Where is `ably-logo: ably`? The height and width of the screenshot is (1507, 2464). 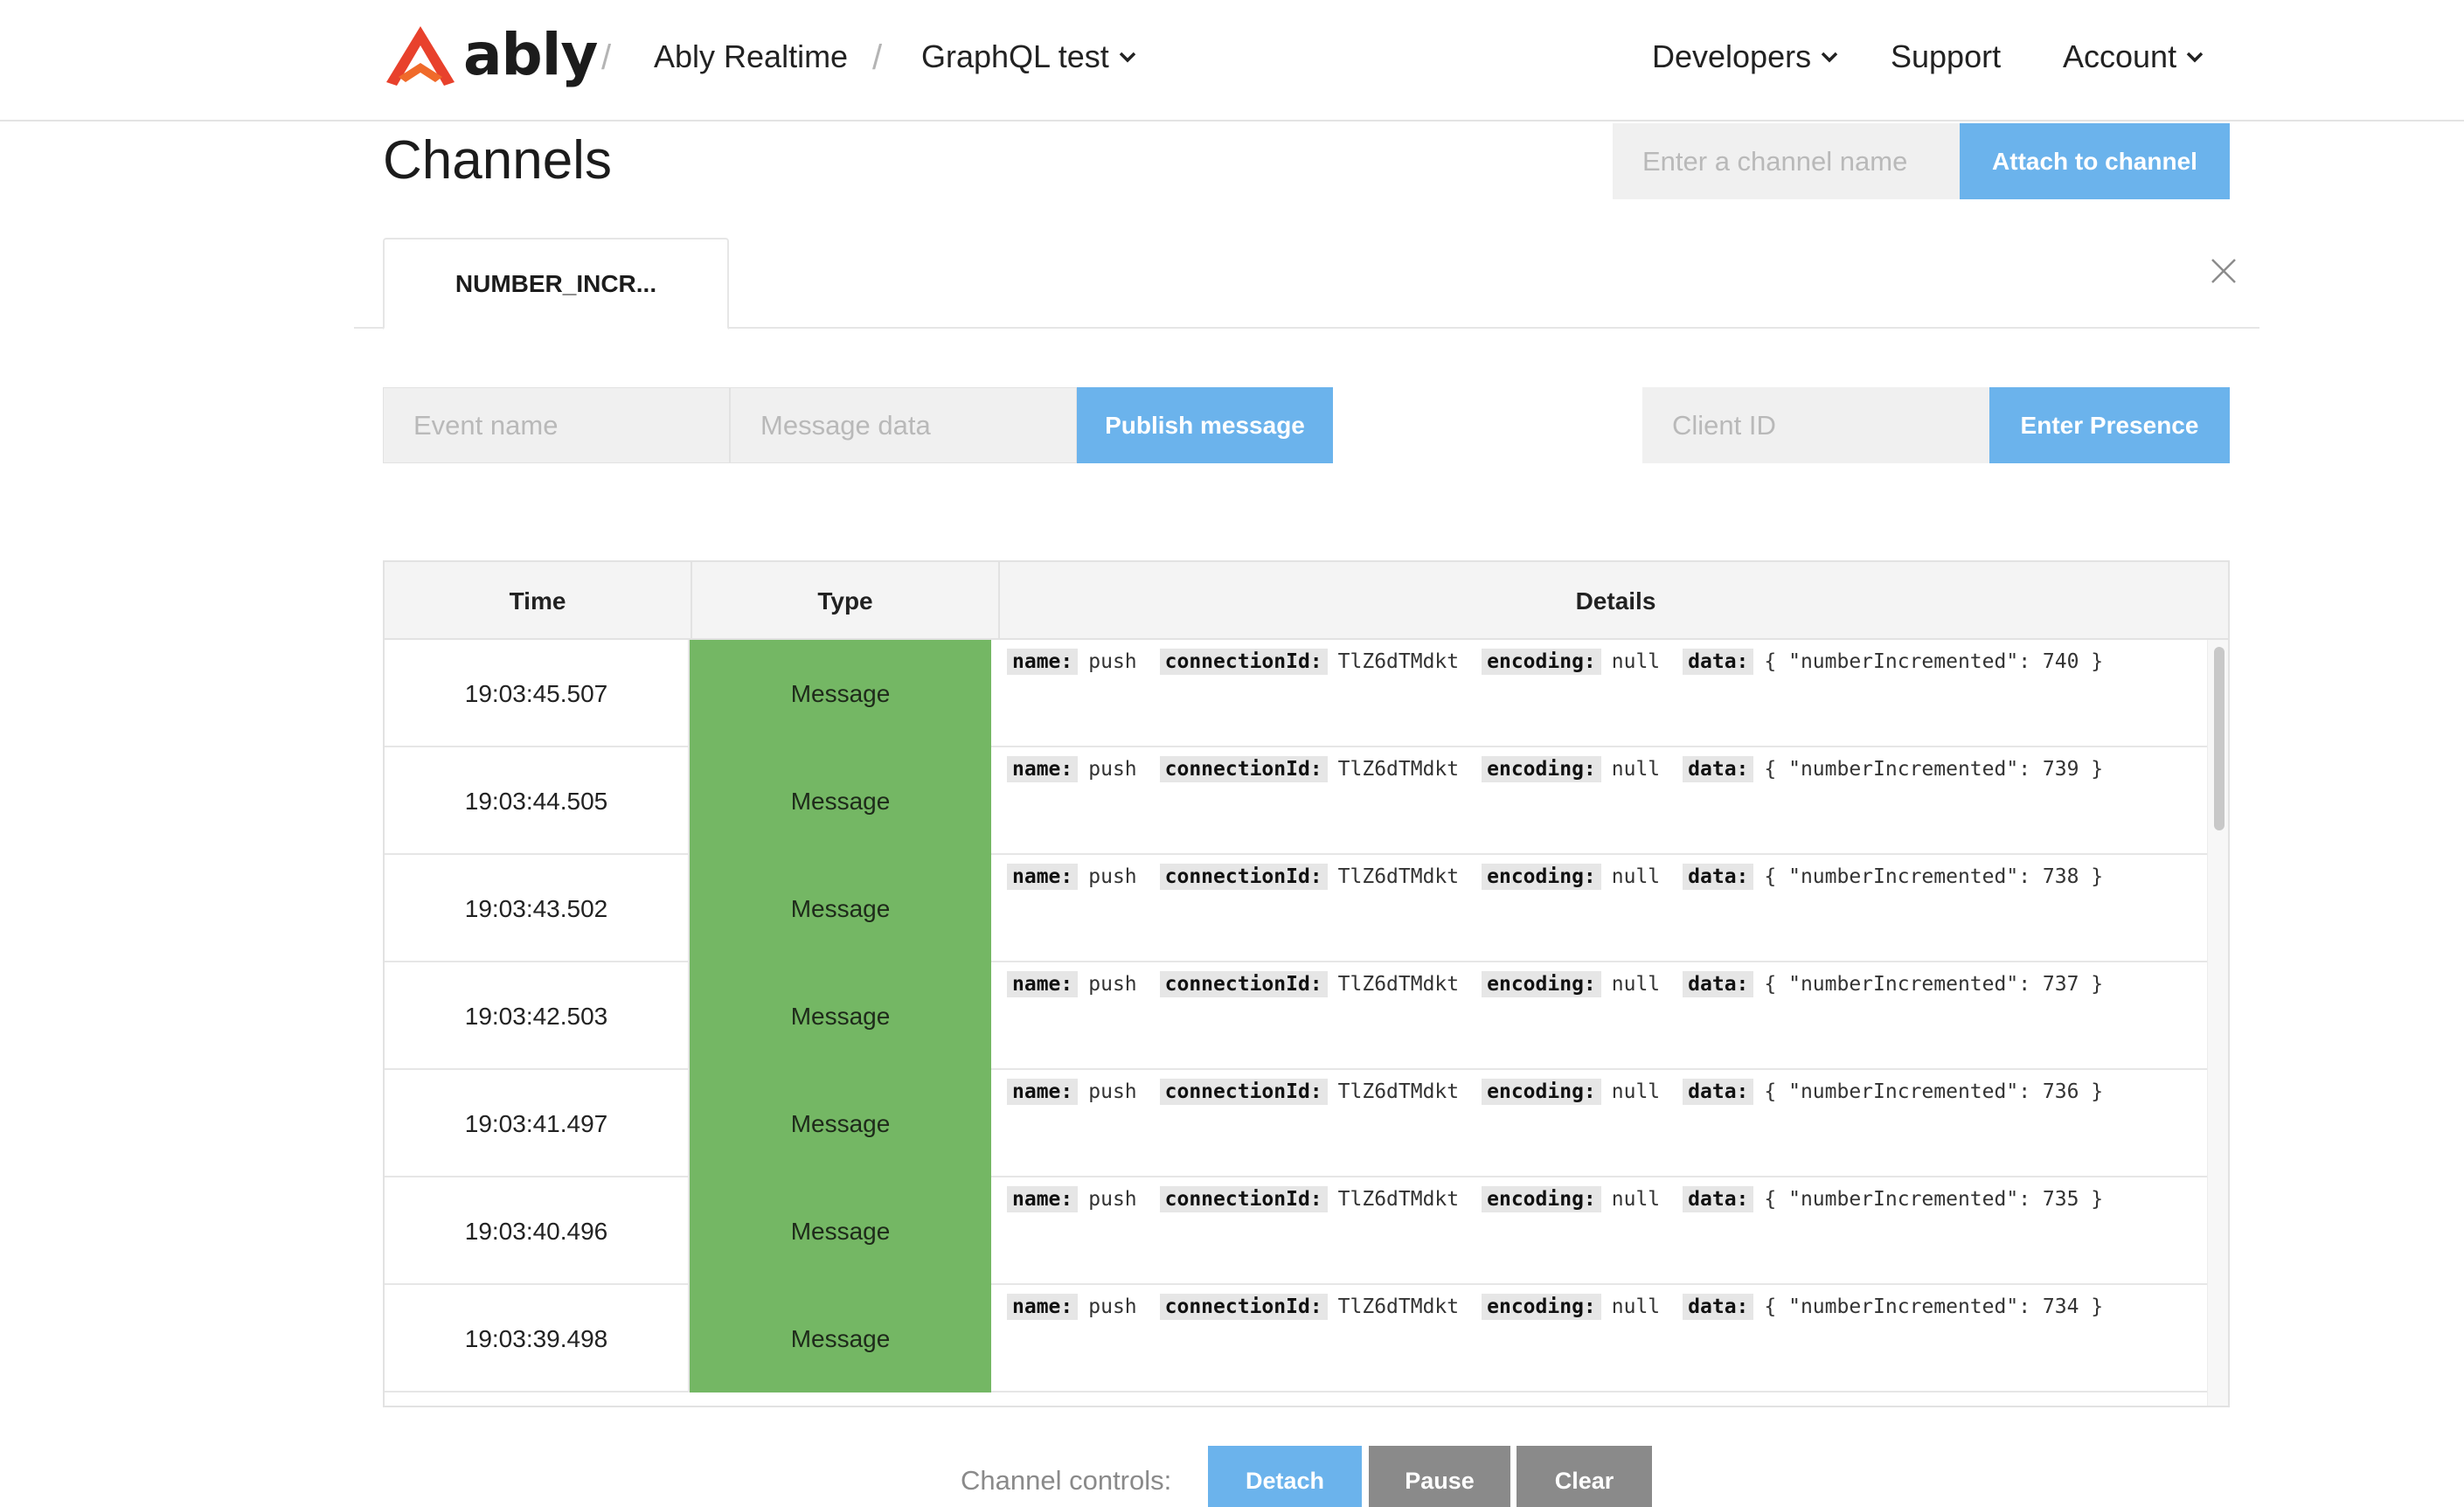
ably-logo: ably is located at coordinates (490, 55).